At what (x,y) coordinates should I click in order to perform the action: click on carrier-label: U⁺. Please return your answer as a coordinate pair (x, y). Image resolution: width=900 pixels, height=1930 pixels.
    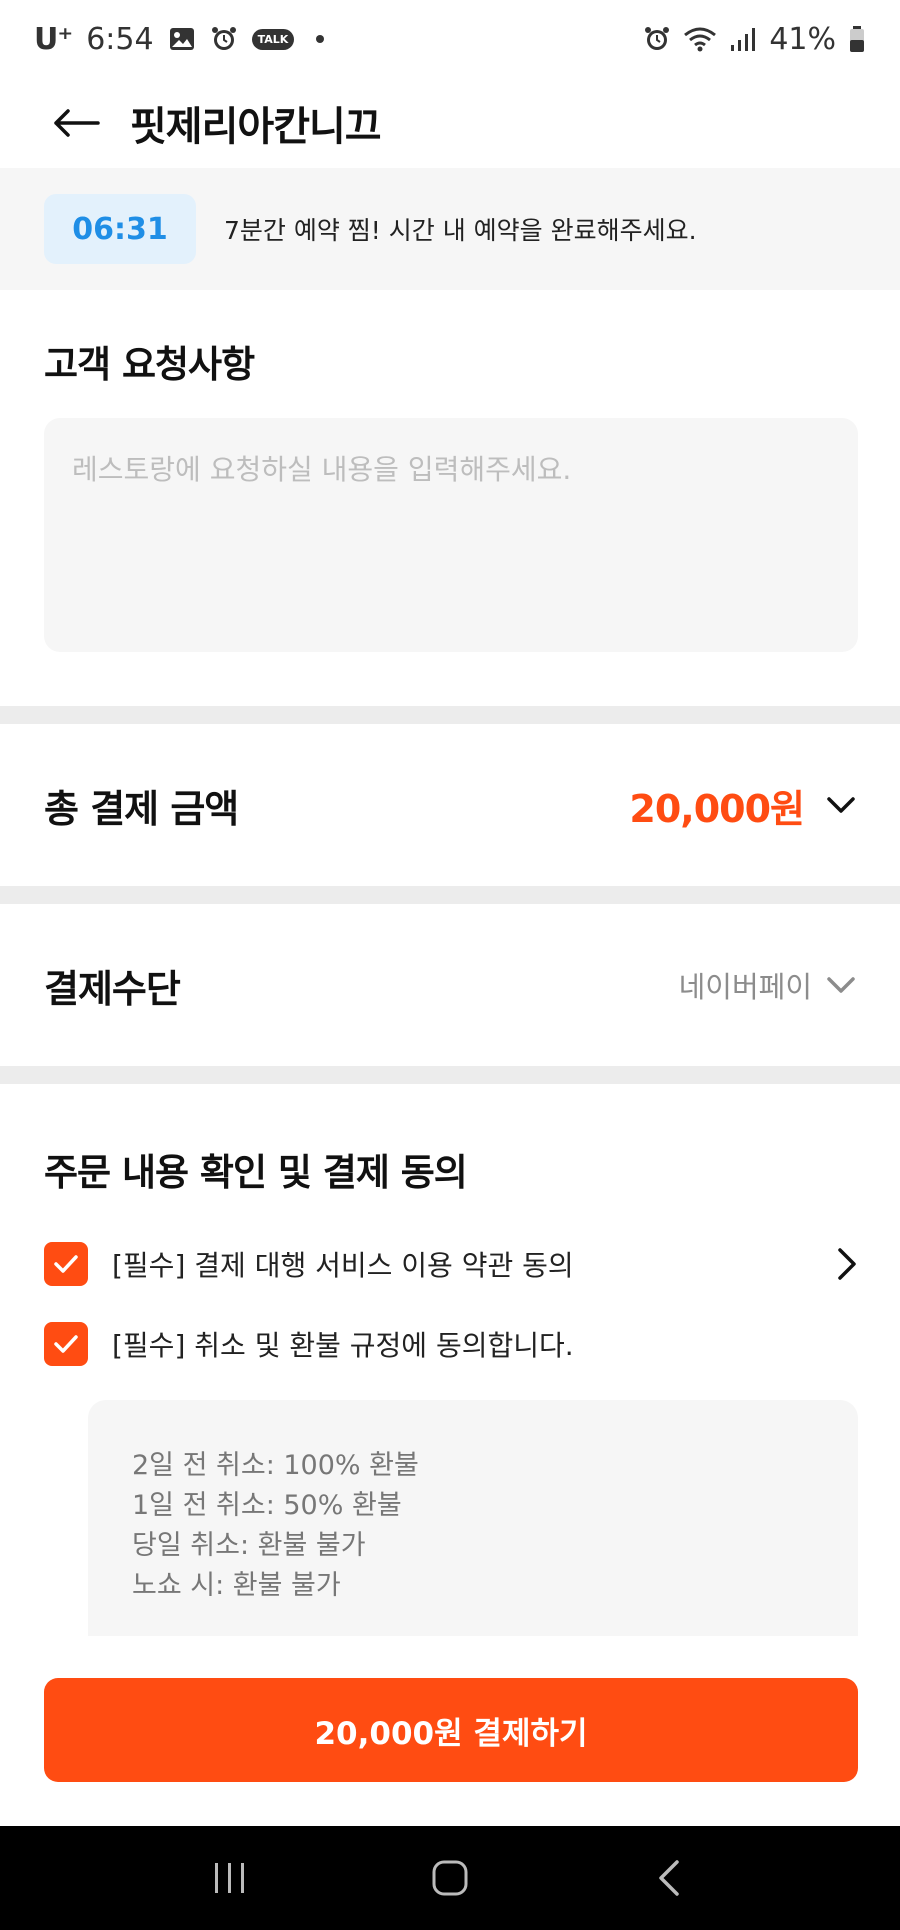
    Looking at the image, I should click on (53, 39).